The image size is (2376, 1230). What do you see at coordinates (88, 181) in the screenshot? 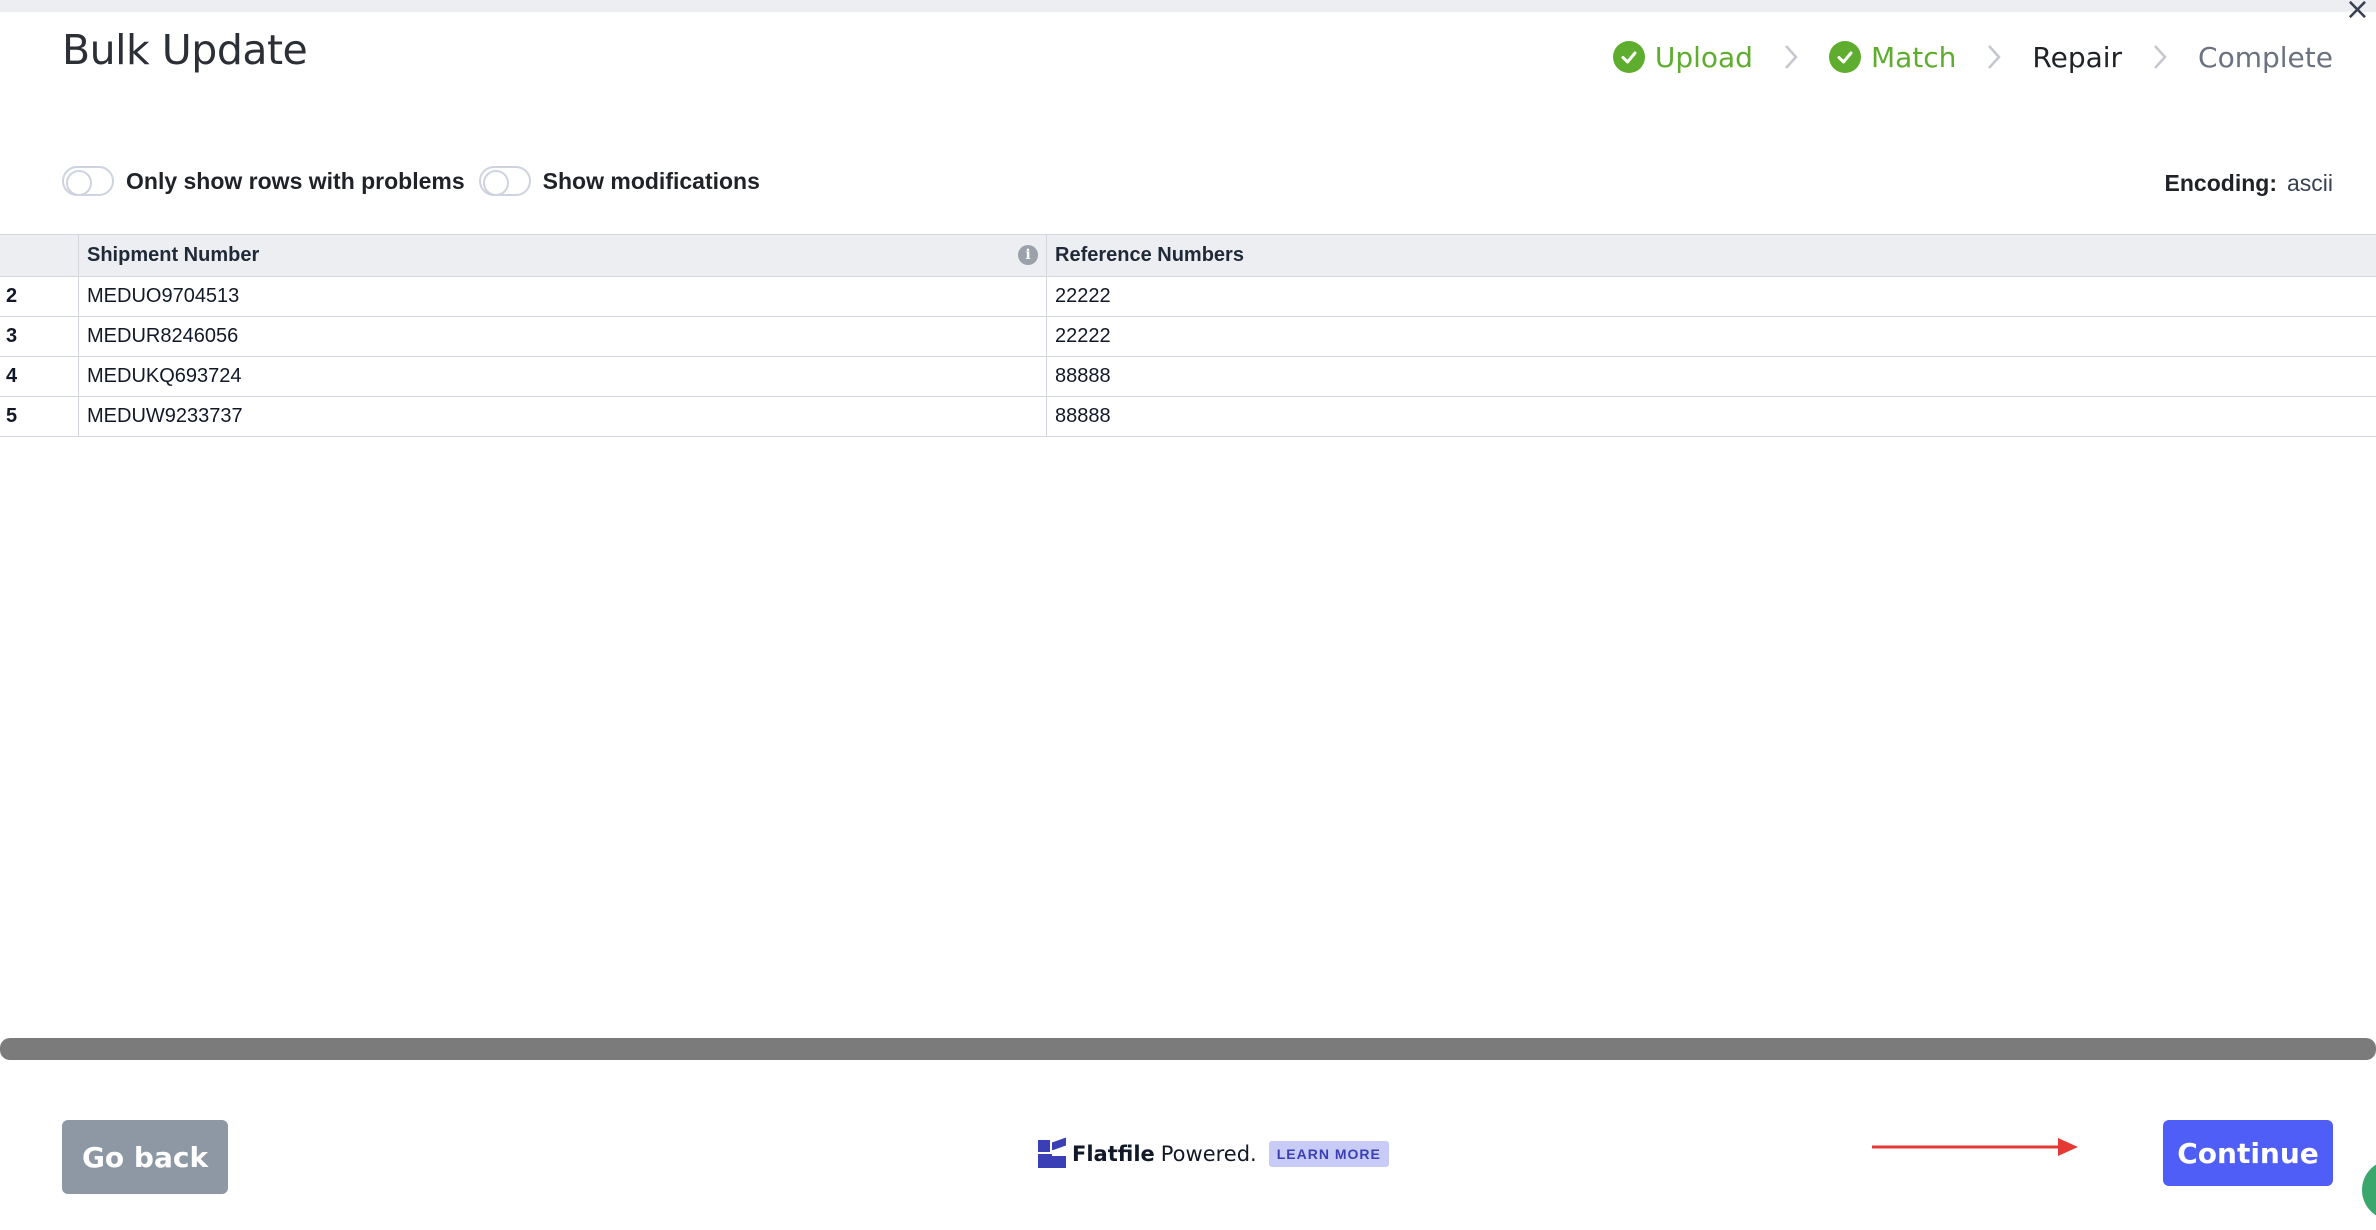
I see `problems-toggle` at bounding box center [88, 181].